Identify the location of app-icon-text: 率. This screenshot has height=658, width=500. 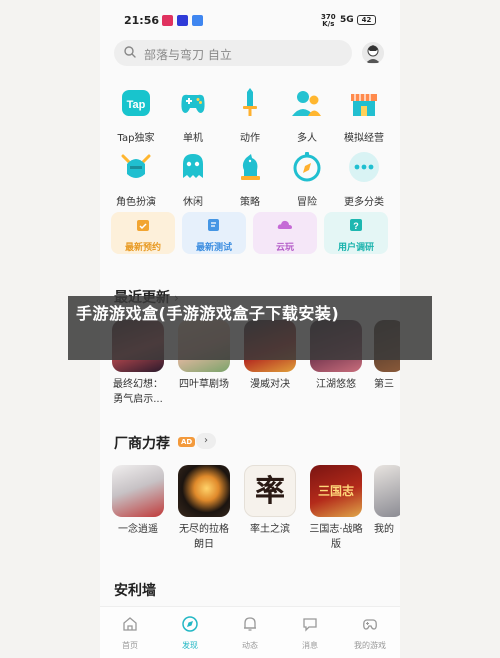
(270, 491).